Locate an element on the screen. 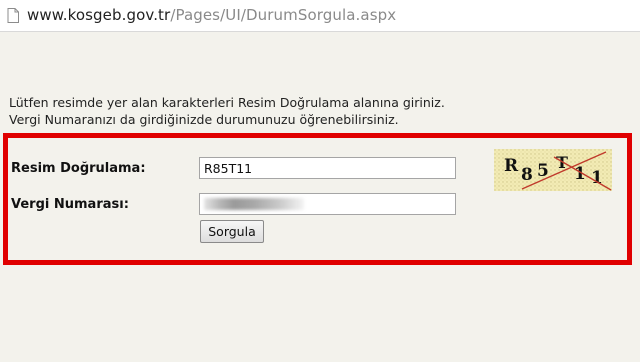 Image resolution: width=640 pixels, height=362 pixels. captcha-image: R 8 5 T 1 1 is located at coordinates (553, 170).